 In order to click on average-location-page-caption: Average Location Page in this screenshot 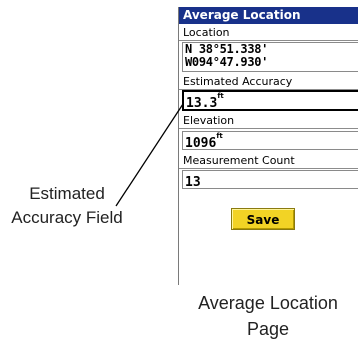, I will do `click(268, 316)`.